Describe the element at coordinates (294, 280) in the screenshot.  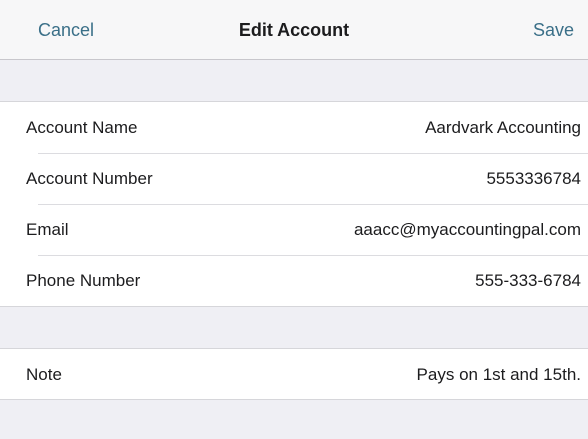
I see `phone-number-row: Phone Number 555-333-6784` at that location.